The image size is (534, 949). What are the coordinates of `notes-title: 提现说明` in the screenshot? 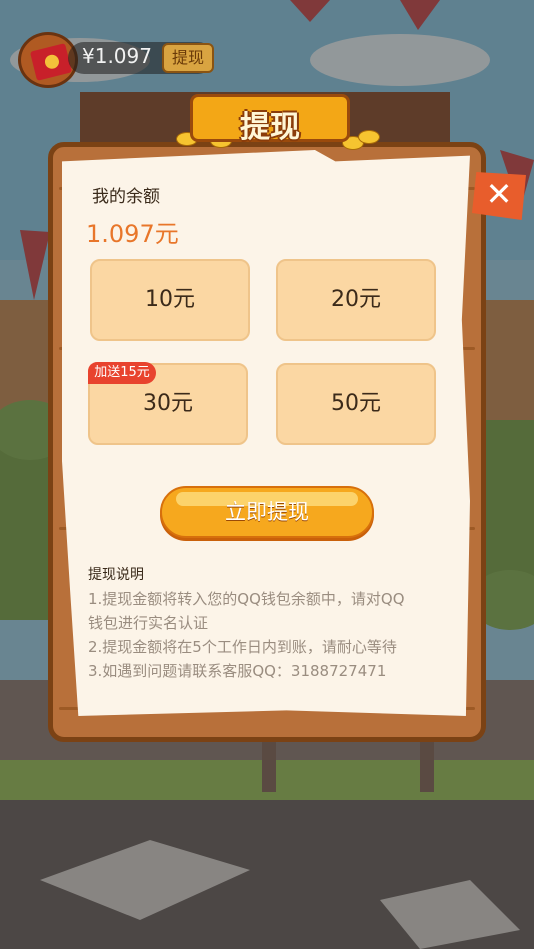 It's located at (116, 575).